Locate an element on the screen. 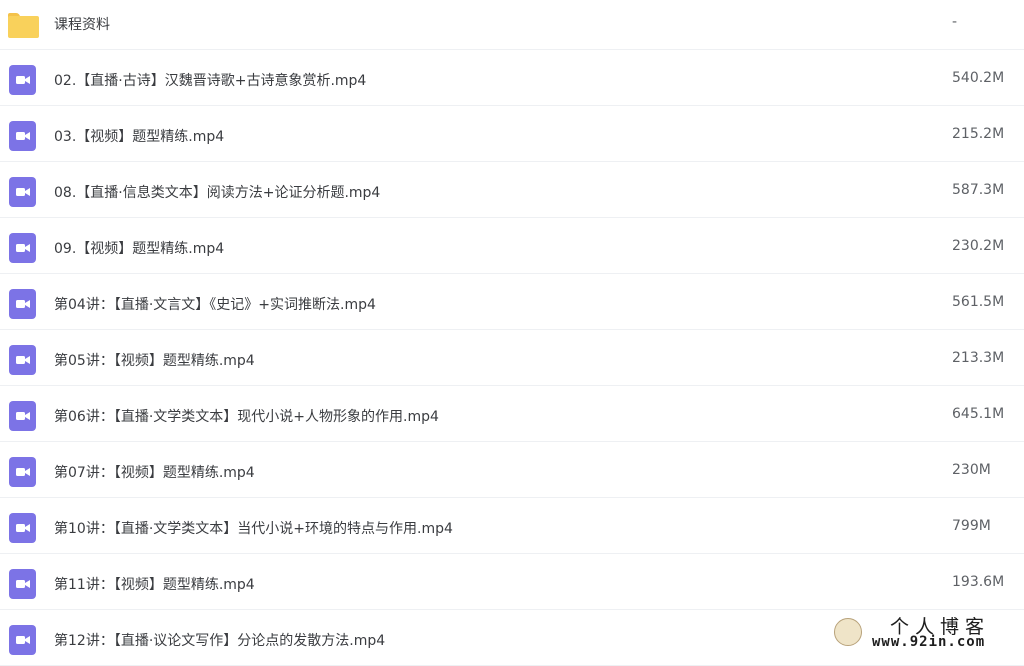 The width and height of the screenshot is (1024, 666). file-size: 215.2M is located at coordinates (978, 134).